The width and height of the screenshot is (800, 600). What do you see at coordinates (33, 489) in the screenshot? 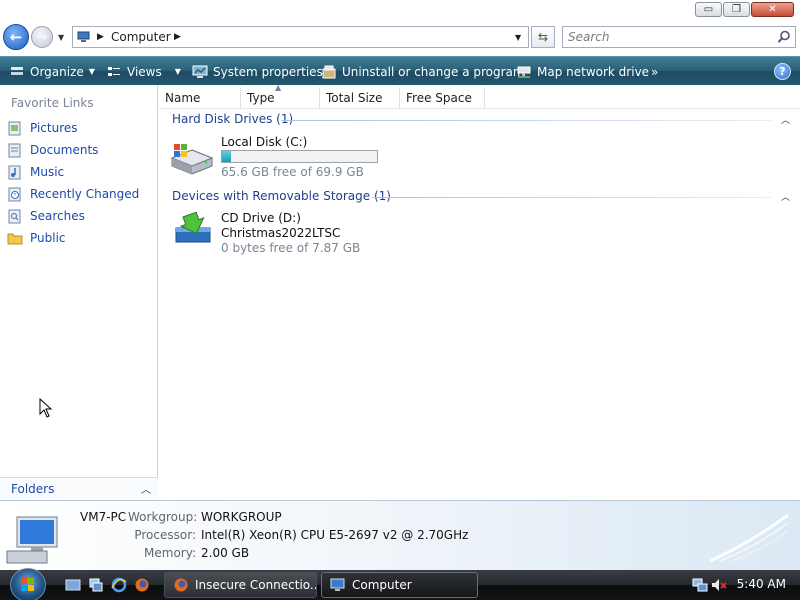
I see `folders-label: Folders` at bounding box center [33, 489].